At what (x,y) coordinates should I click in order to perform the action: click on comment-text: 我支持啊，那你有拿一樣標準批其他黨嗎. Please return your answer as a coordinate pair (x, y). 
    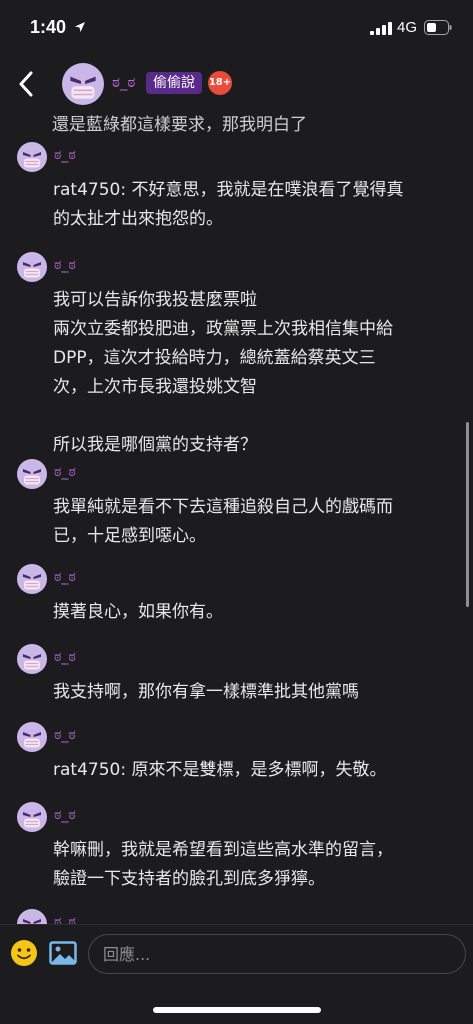
    Looking at the image, I should click on (253, 692).